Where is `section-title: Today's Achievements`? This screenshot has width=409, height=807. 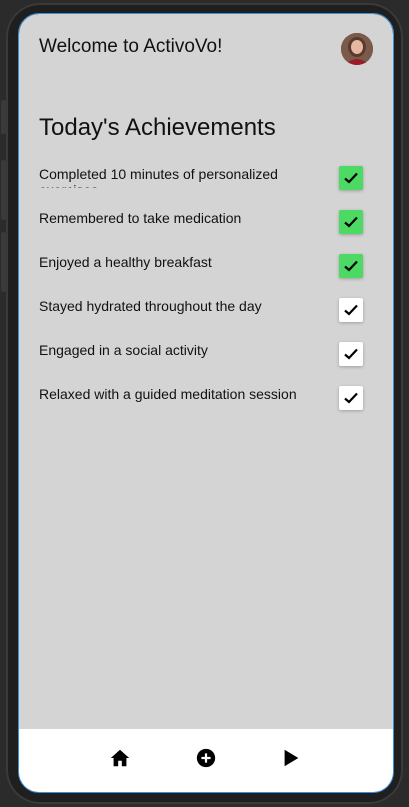
section-title: Today's Achievements is located at coordinates (157, 127).